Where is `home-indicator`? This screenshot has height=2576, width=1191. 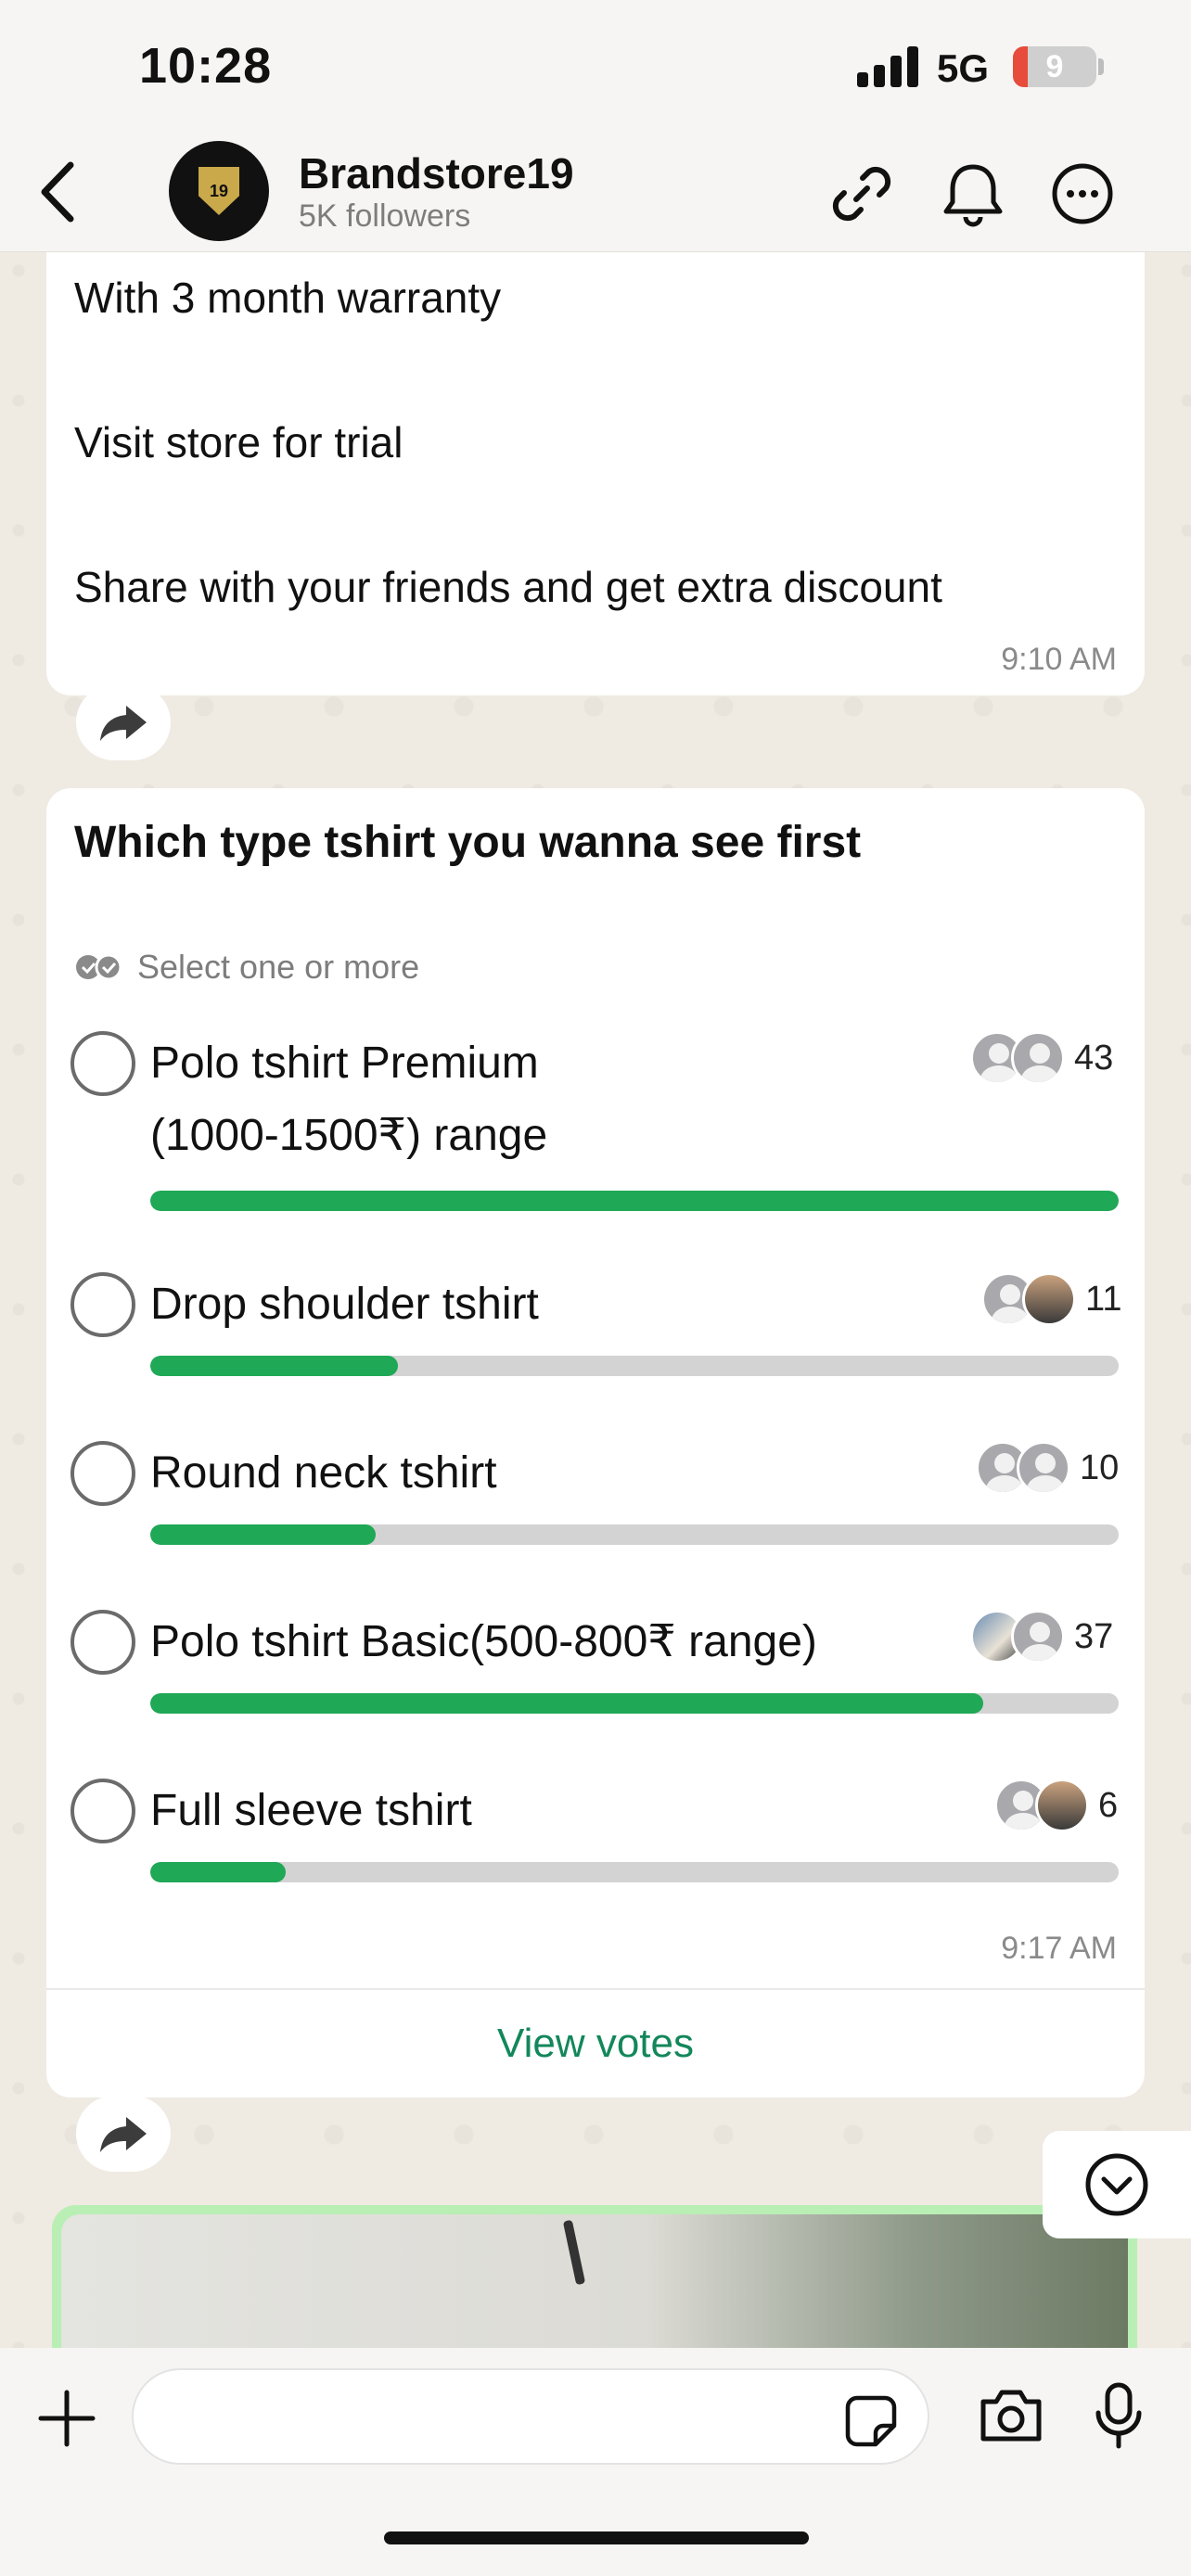
home-indicator is located at coordinates (597, 2538).